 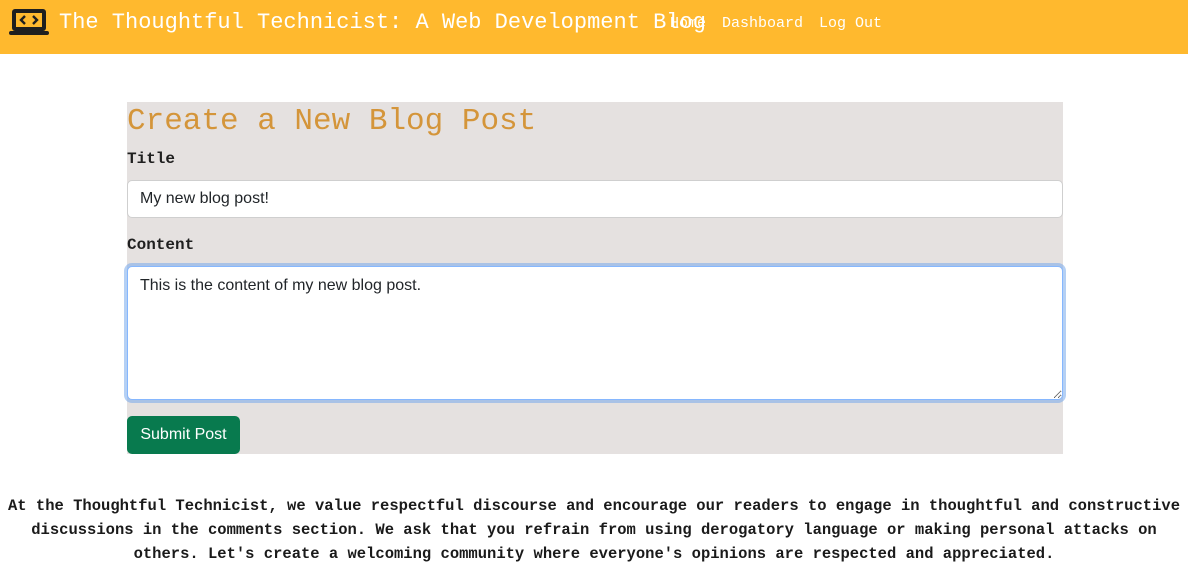 I want to click on title-label: Title, so click(x=151, y=159).